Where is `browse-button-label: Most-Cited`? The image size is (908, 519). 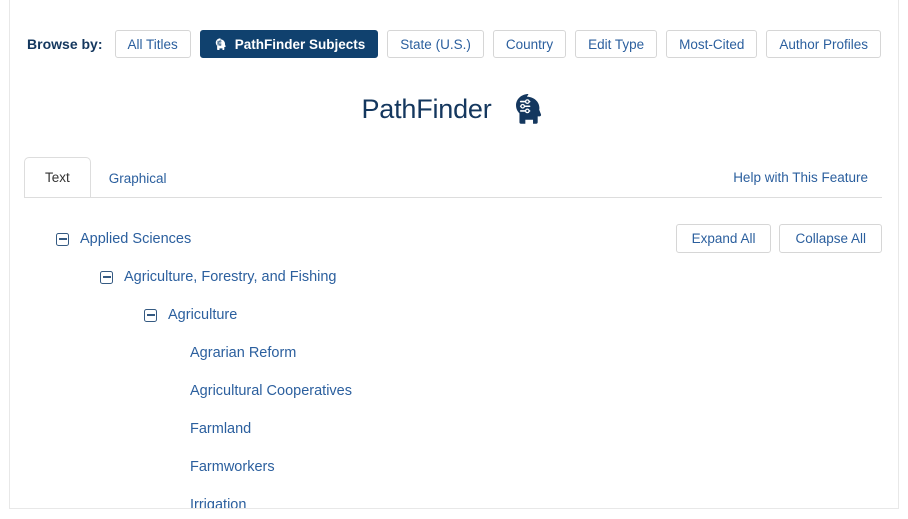
browse-button-label: Most-Cited is located at coordinates (712, 44).